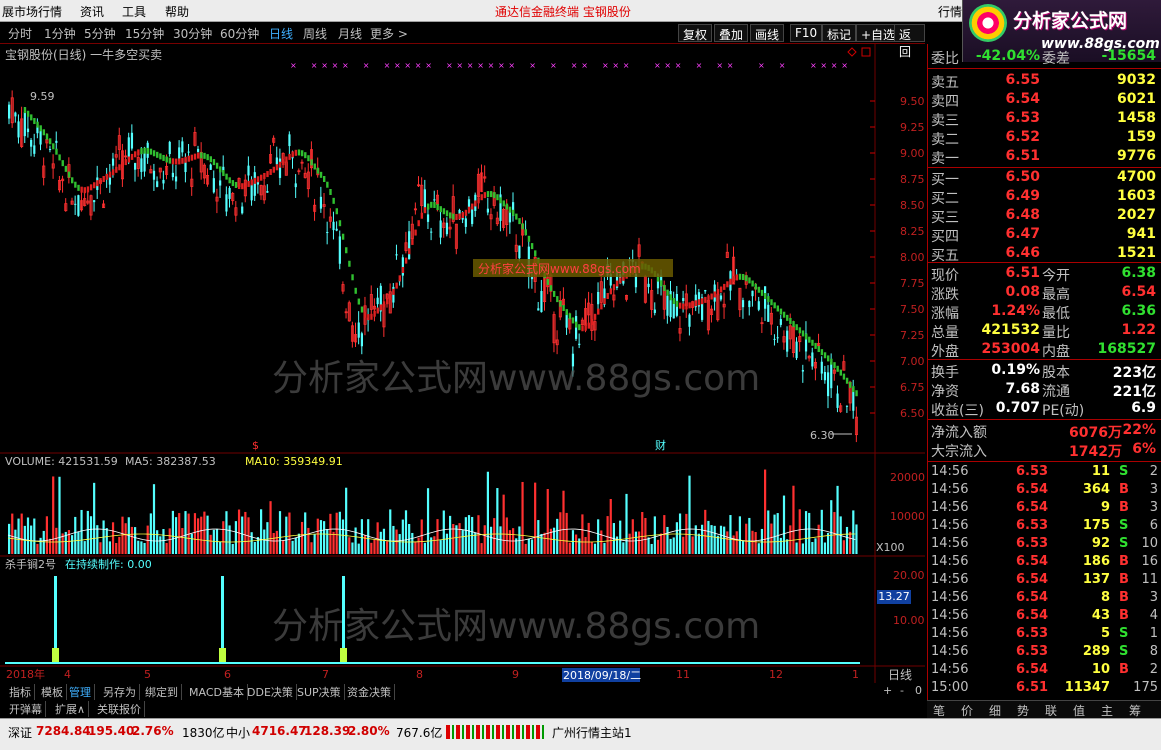  What do you see at coordinates (995, 710) in the screenshot?
I see `quote-tab-2: 细` at bounding box center [995, 710].